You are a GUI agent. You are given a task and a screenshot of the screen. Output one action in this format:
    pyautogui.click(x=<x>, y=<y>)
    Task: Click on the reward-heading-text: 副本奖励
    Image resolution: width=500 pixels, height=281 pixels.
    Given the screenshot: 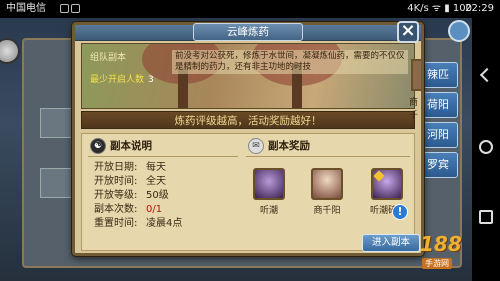 What is the action you would take?
    pyautogui.click(x=289, y=146)
    